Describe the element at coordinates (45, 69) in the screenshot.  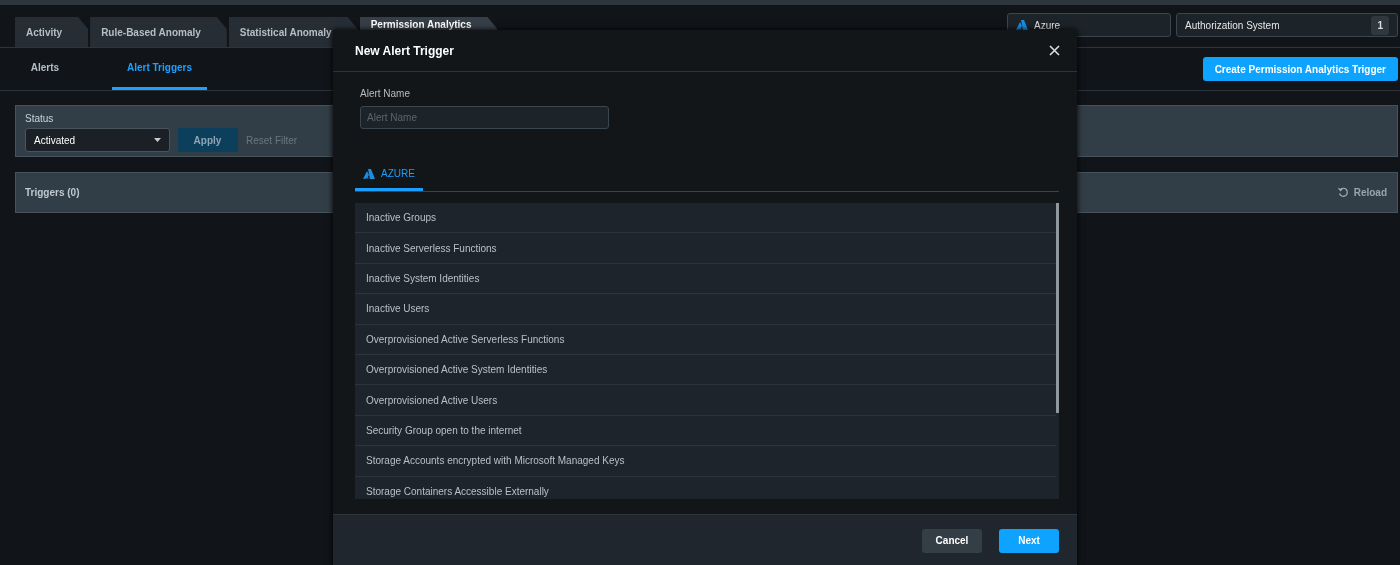
I see `tab: Alerts` at that location.